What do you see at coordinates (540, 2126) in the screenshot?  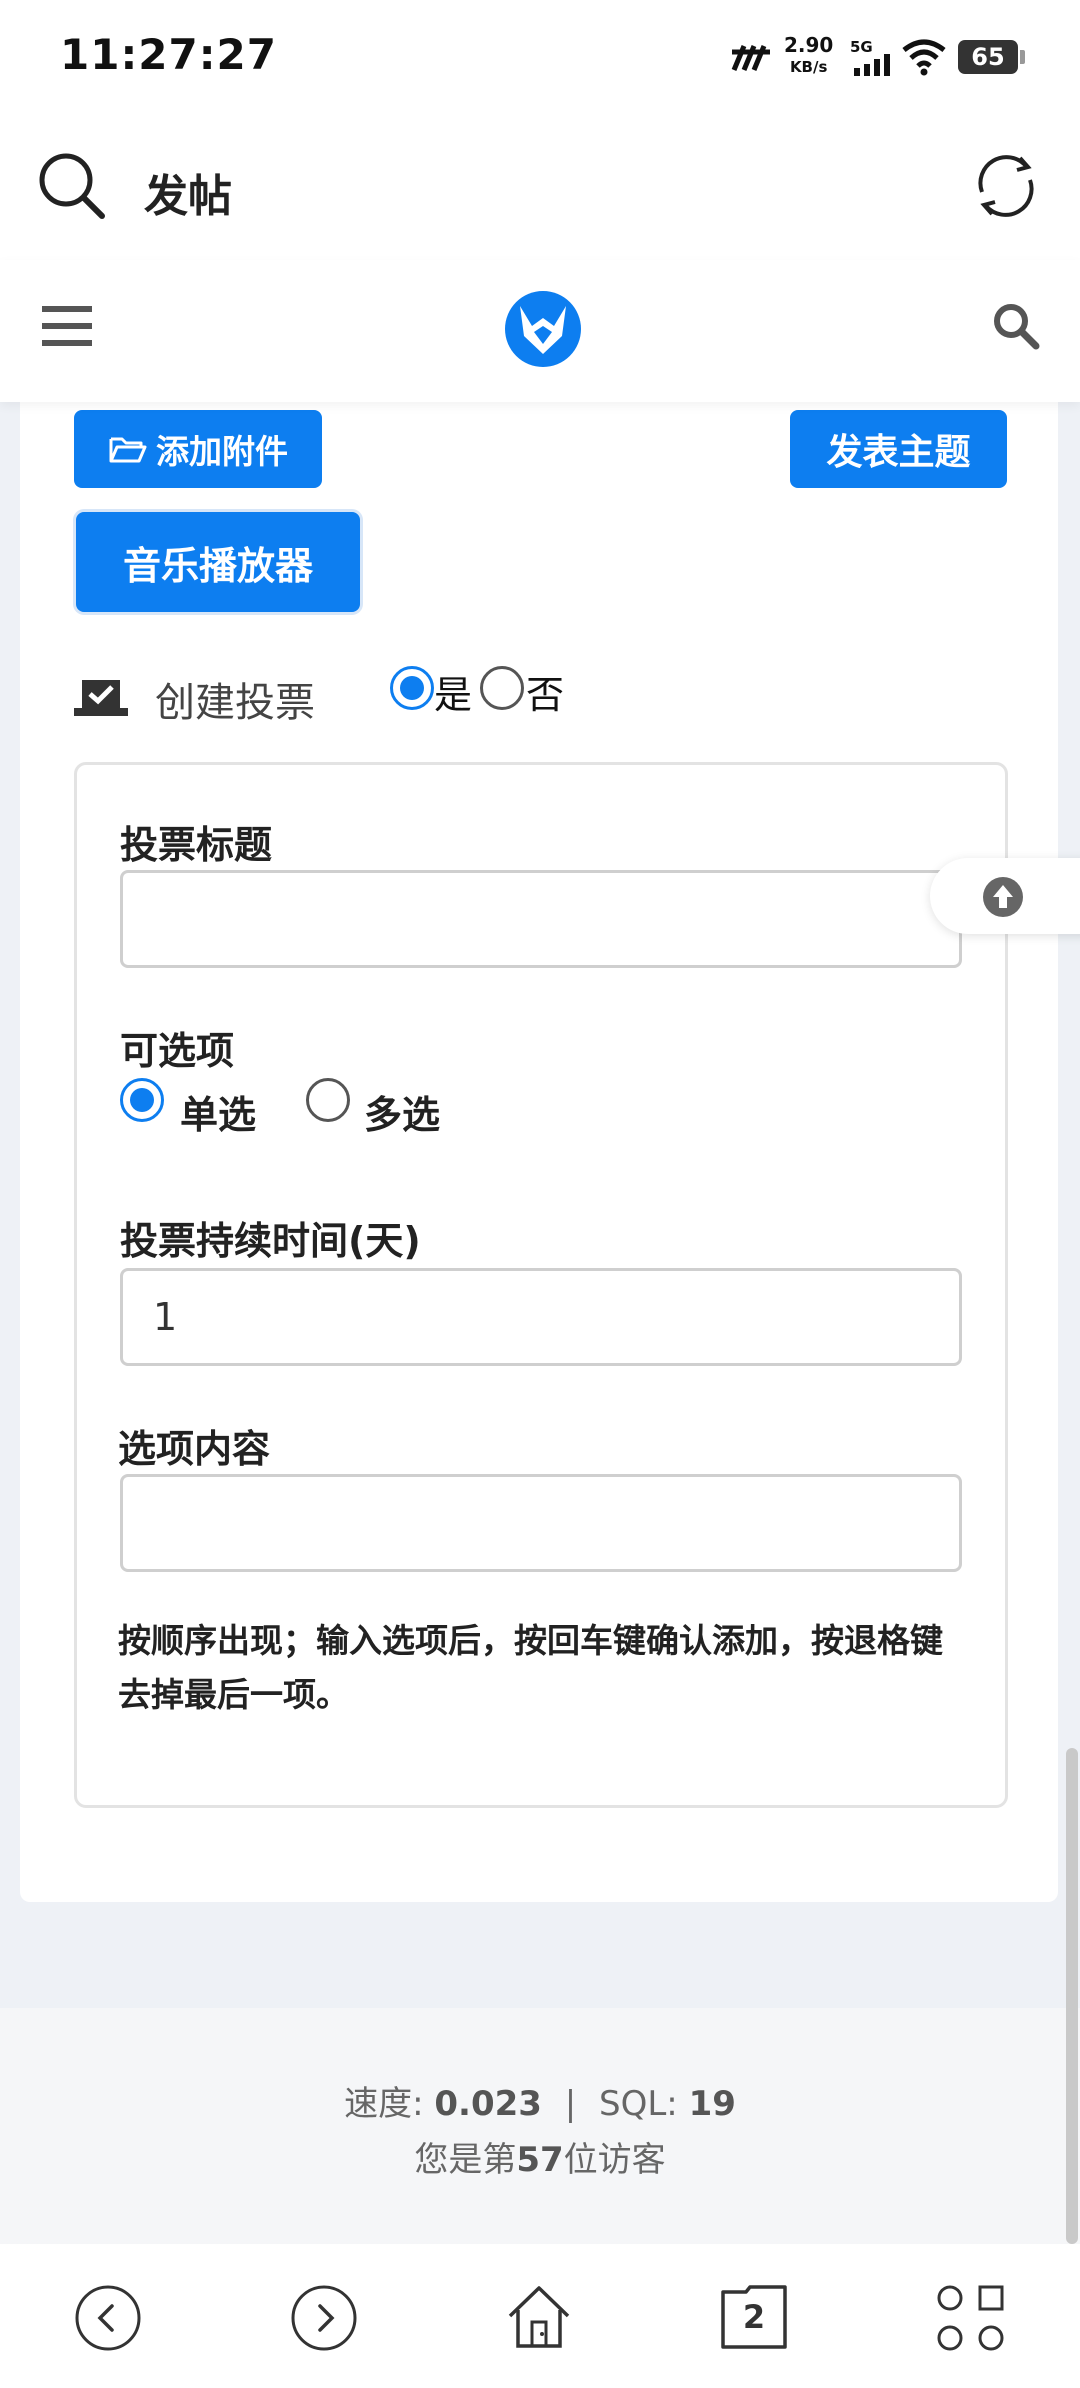 I see `site-footer` at bounding box center [540, 2126].